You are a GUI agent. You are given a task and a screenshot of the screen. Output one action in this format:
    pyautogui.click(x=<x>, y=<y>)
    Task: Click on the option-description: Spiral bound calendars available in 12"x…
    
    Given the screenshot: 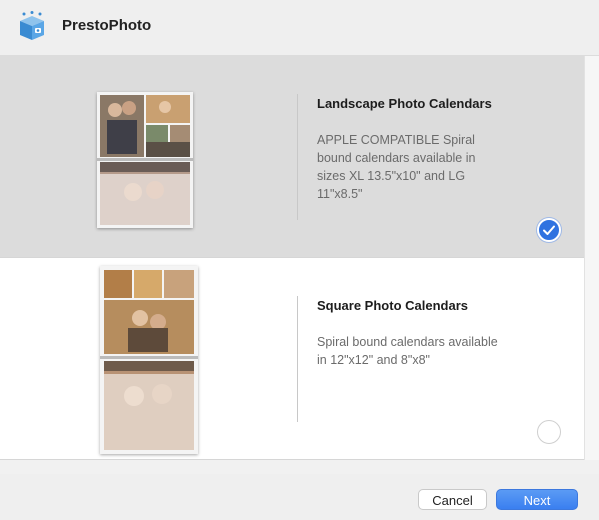 What is the action you would take?
    pyautogui.click(x=407, y=351)
    